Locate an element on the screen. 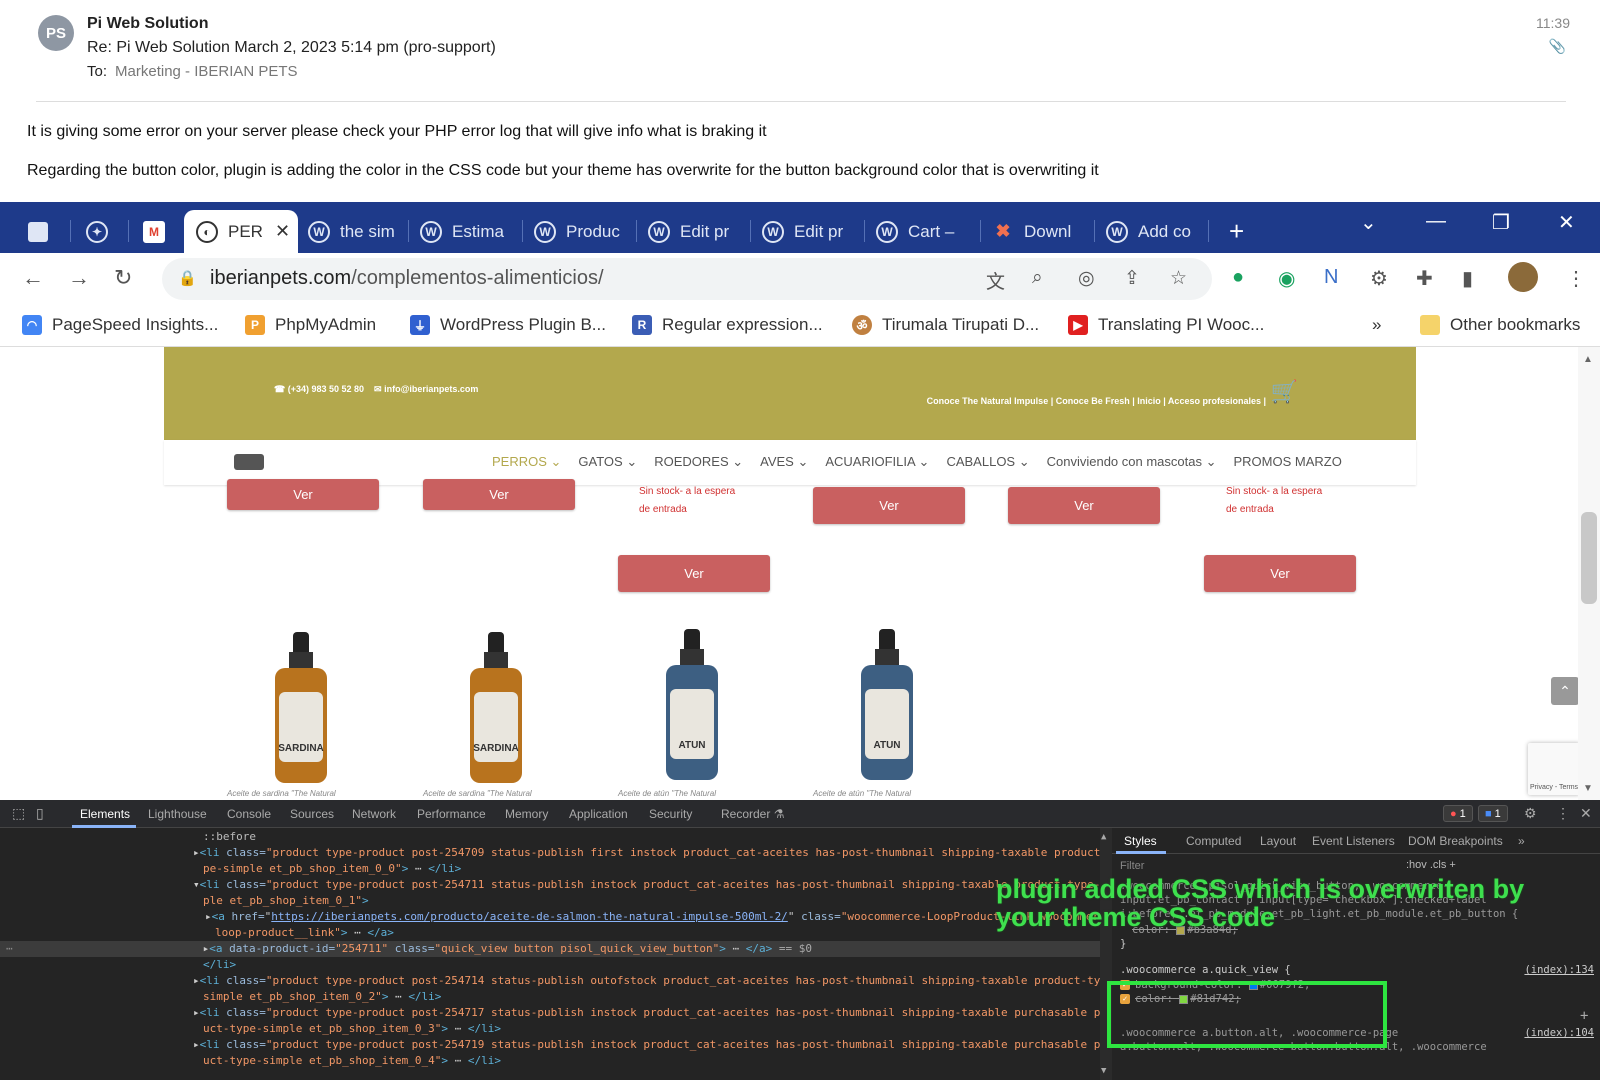 The width and height of the screenshot is (1600, 1080). menu-item-gatos: GATOS ⌄ is located at coordinates (607, 462).